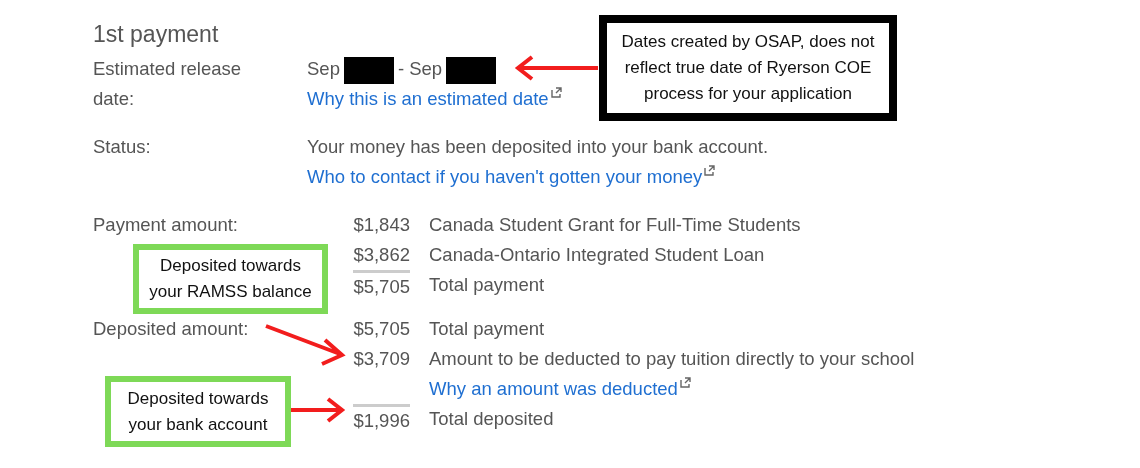 This screenshot has height=468, width=1140. Describe the element at coordinates (381, 359) in the screenshot. I see `amount-text: $3,709` at that location.